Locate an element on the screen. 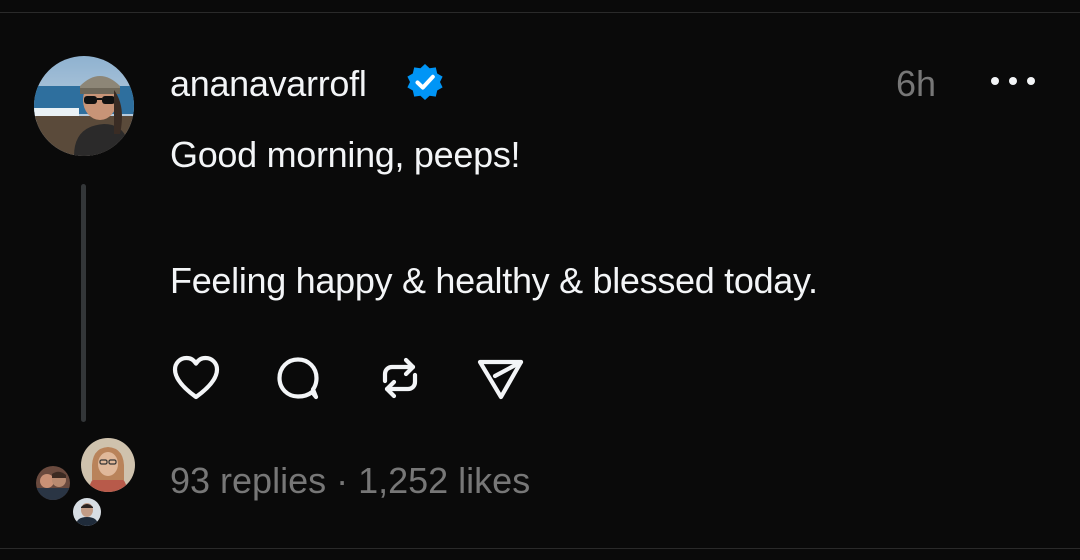 The image size is (1080, 560). like-button is located at coordinates (196, 378).